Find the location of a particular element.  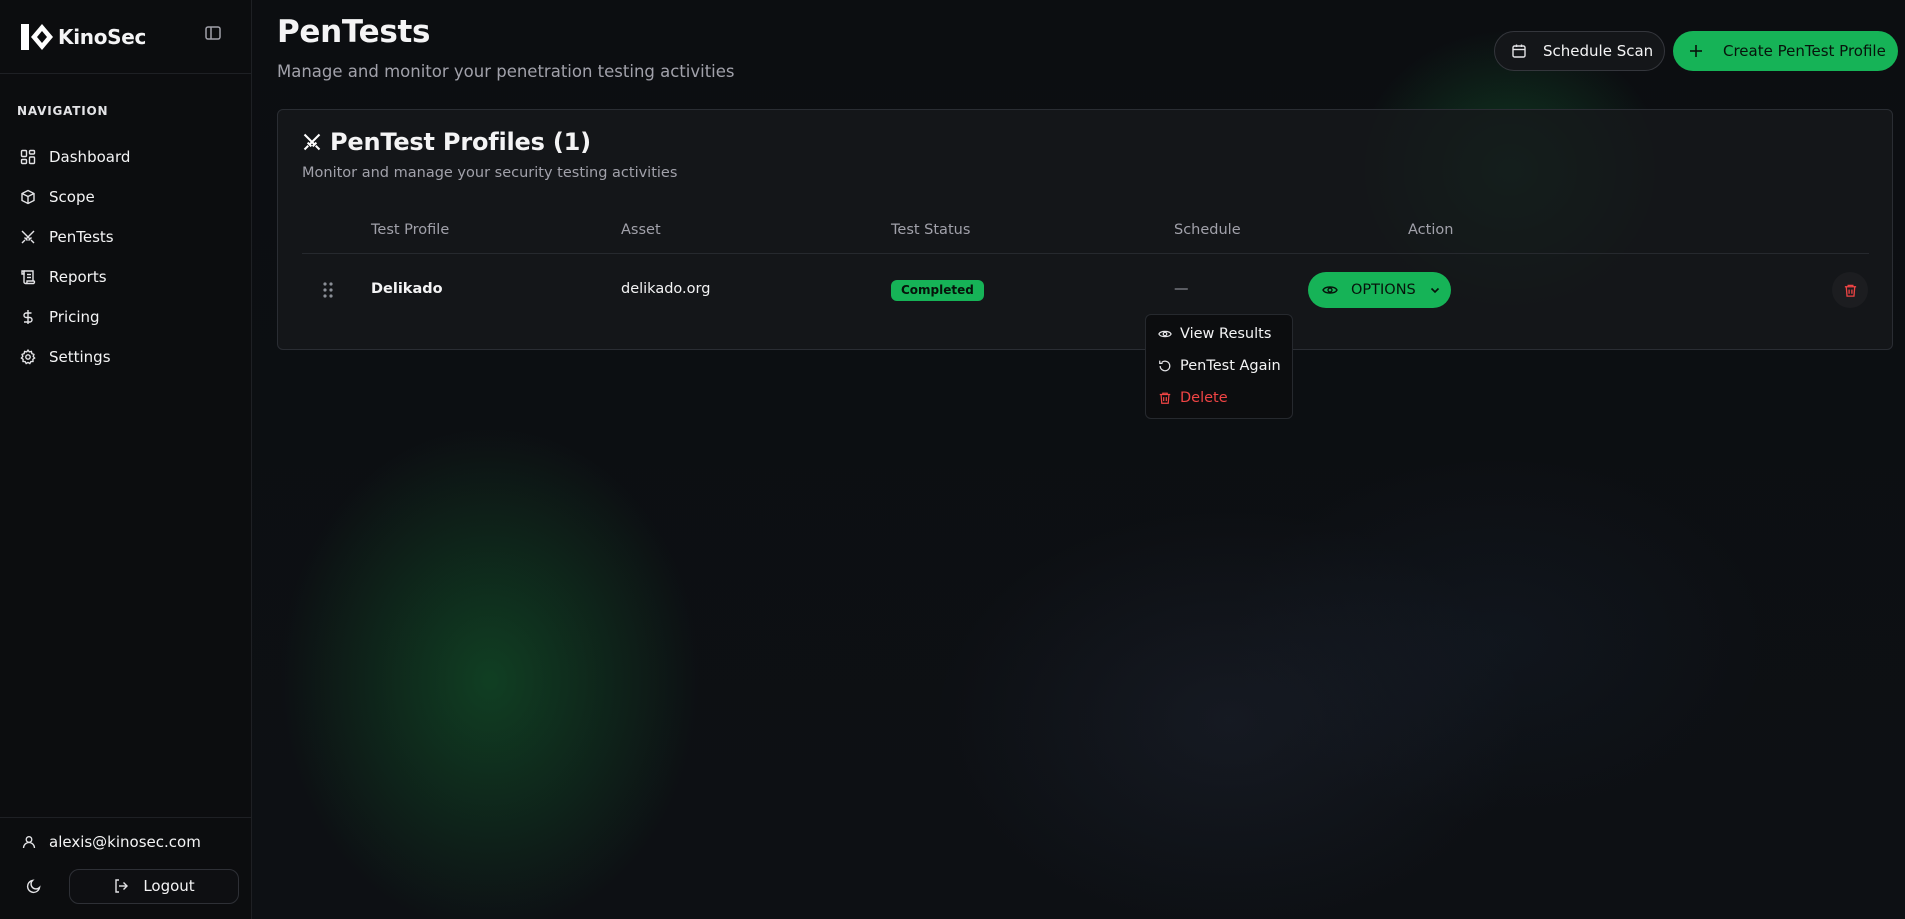

footer-actions: Logout is located at coordinates (126, 886).